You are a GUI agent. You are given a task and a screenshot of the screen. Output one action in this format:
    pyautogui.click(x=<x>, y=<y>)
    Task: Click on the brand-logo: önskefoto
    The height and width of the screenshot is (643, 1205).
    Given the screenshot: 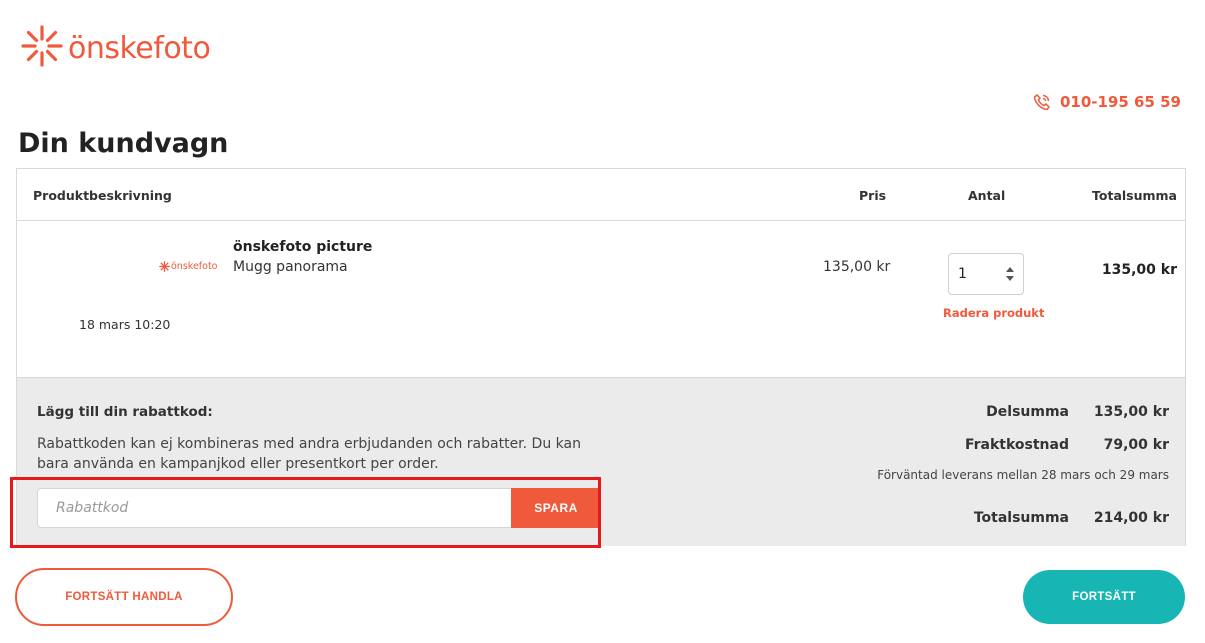 What is the action you would take?
    pyautogui.click(x=115, y=46)
    